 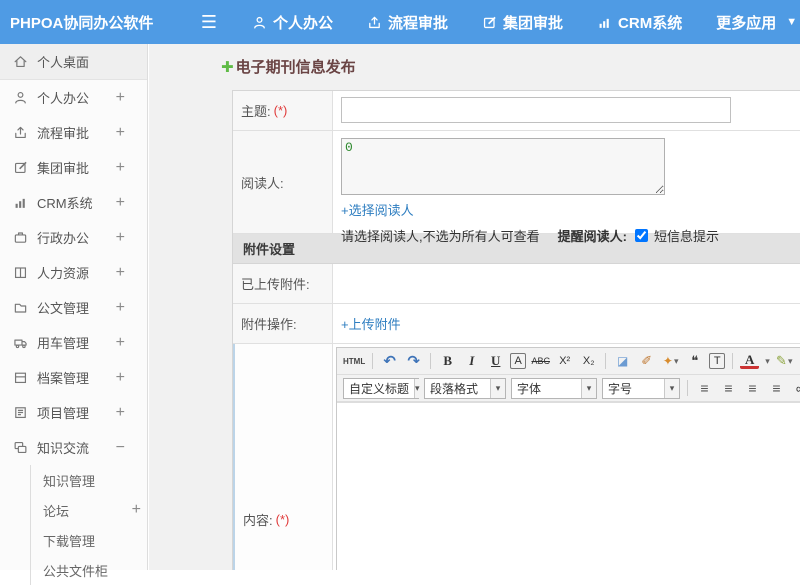 What do you see at coordinates (20, 307) in the screenshot?
I see `folder-icon` at bounding box center [20, 307].